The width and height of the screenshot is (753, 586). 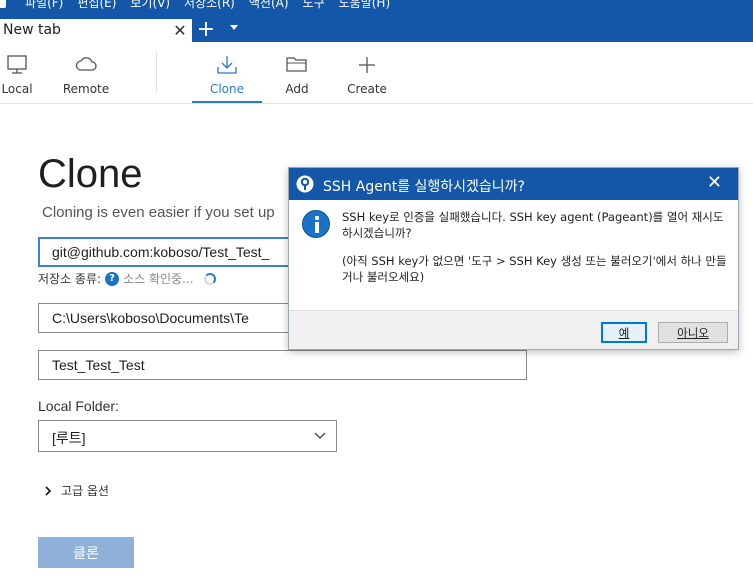 What do you see at coordinates (86, 89) in the screenshot?
I see `remote-label: Remote` at bounding box center [86, 89].